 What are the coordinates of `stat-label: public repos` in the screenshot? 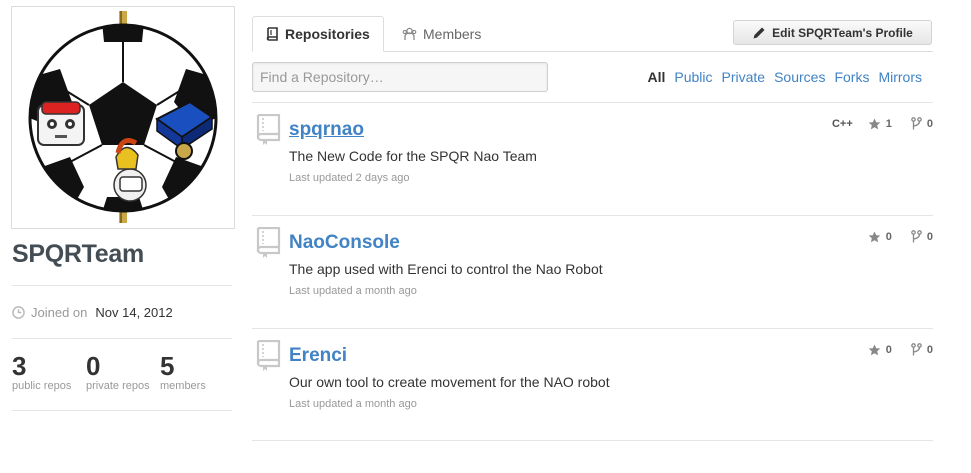 It's located at (42, 386).